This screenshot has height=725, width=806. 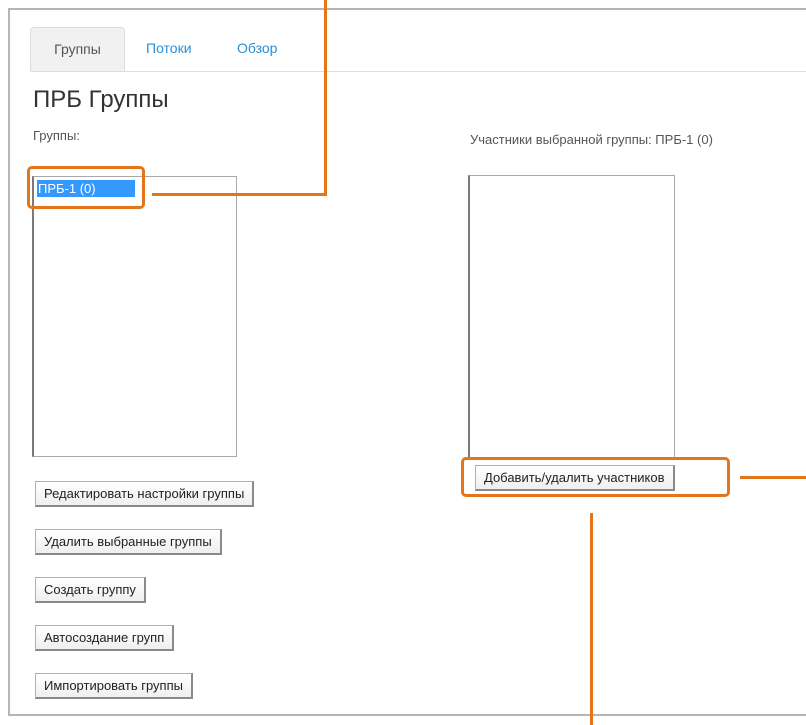 What do you see at coordinates (595, 477) in the screenshot?
I see `callout-add-remove-highlight` at bounding box center [595, 477].